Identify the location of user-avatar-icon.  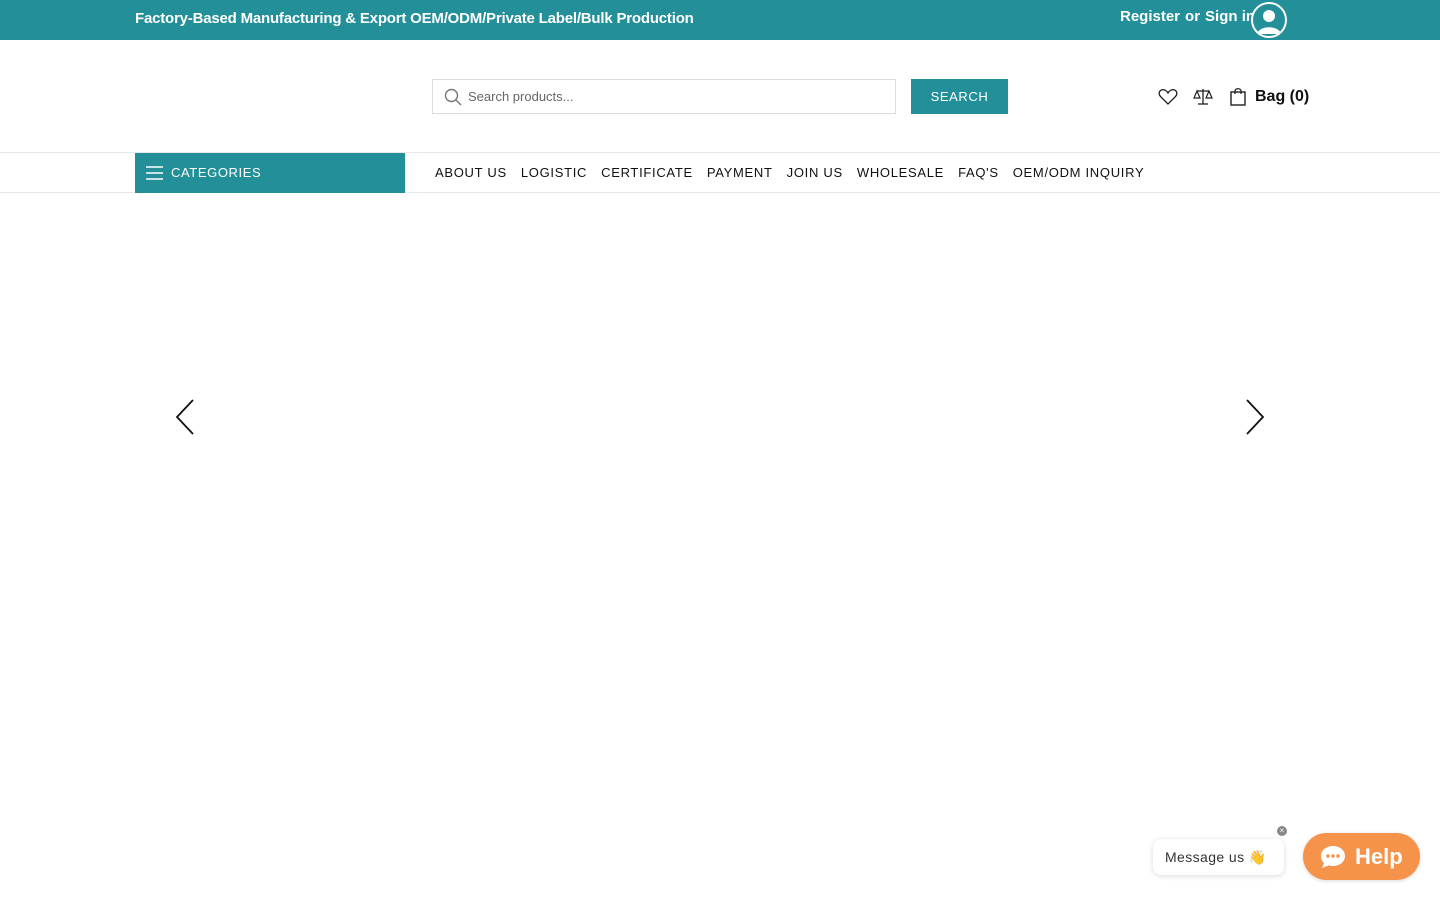
(1269, 20).